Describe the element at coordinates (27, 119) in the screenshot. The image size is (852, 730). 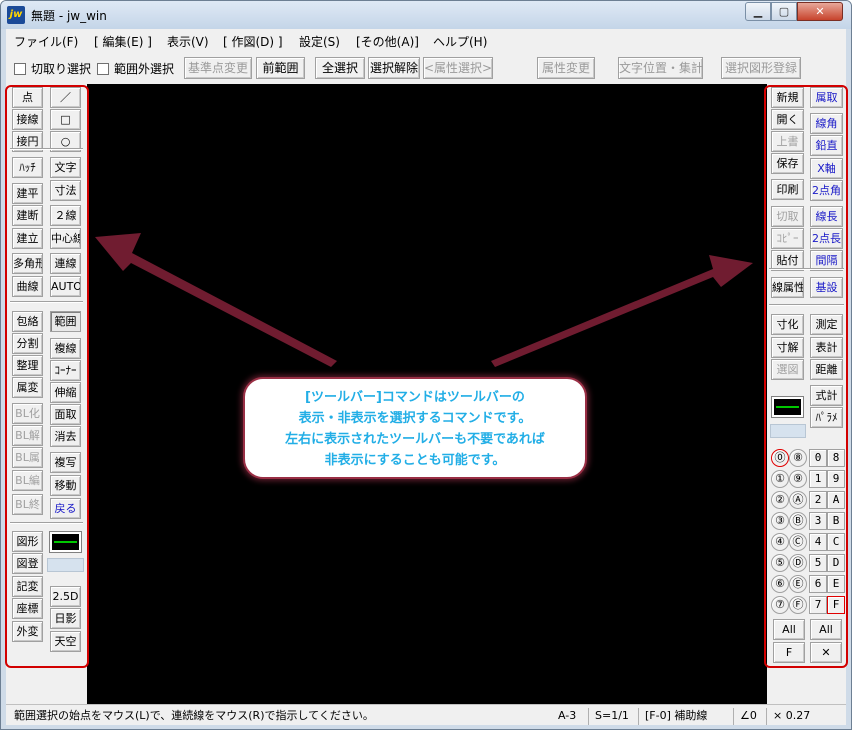
I see `left-tool-button: 接線` at that location.